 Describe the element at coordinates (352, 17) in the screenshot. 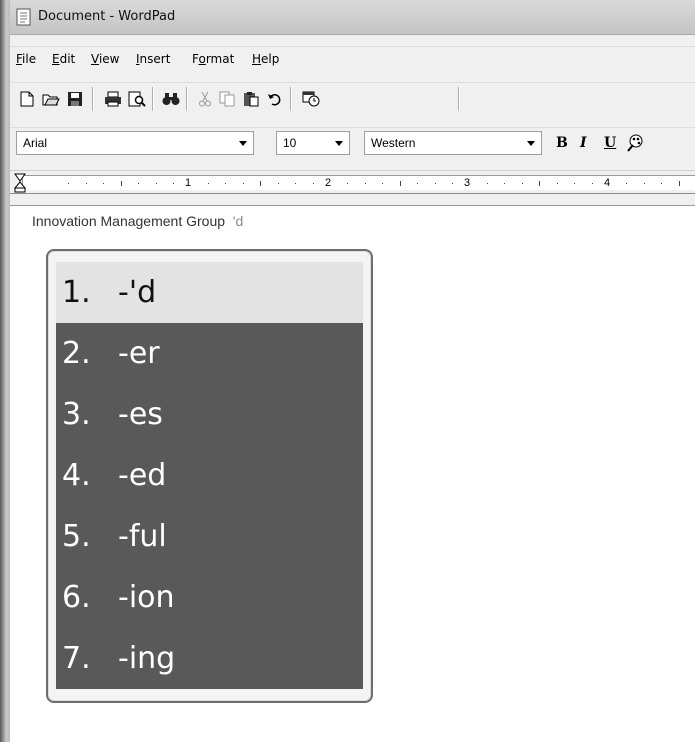

I see `title-bar: Document - WordPad` at that location.